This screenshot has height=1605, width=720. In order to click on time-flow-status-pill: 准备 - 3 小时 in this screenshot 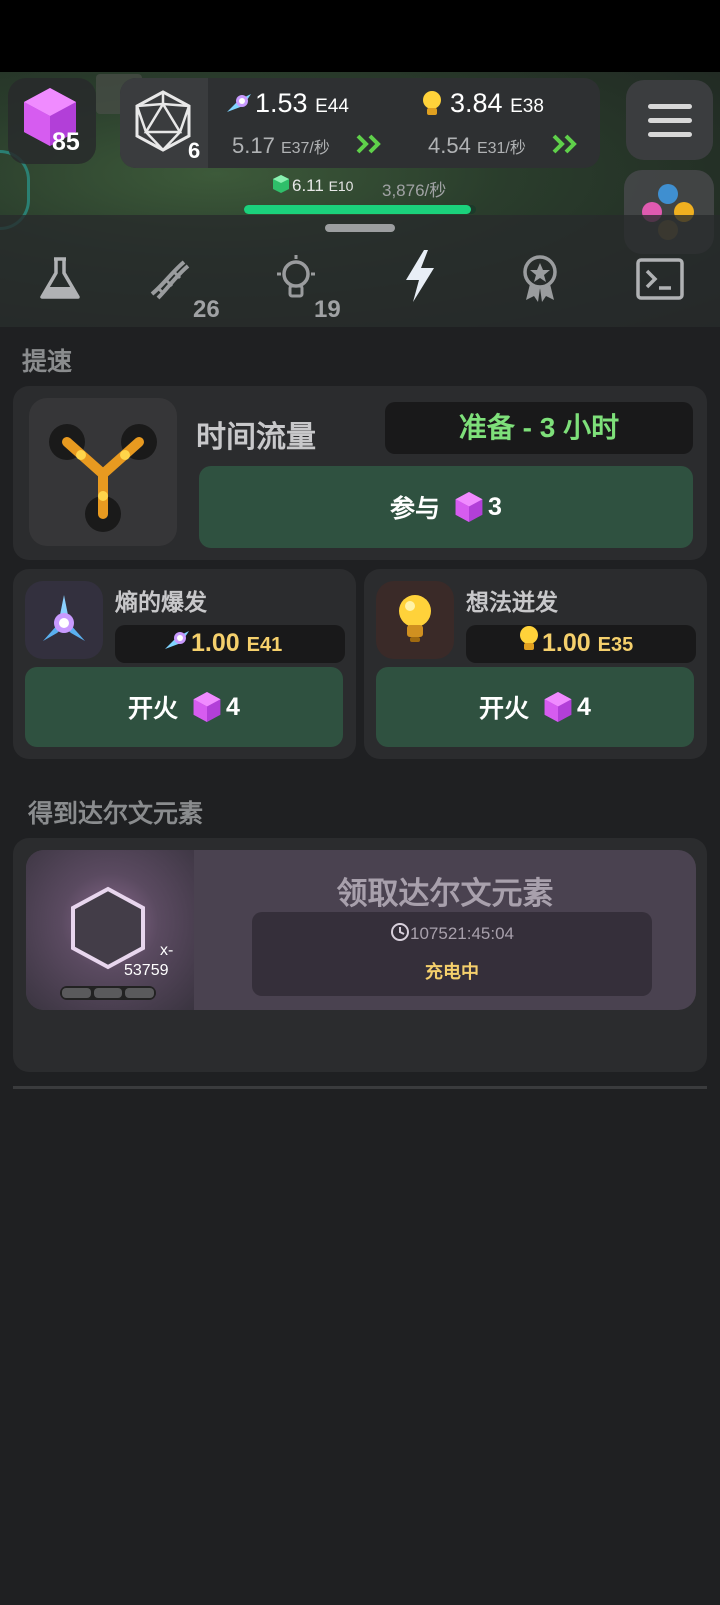, I will do `click(539, 428)`.